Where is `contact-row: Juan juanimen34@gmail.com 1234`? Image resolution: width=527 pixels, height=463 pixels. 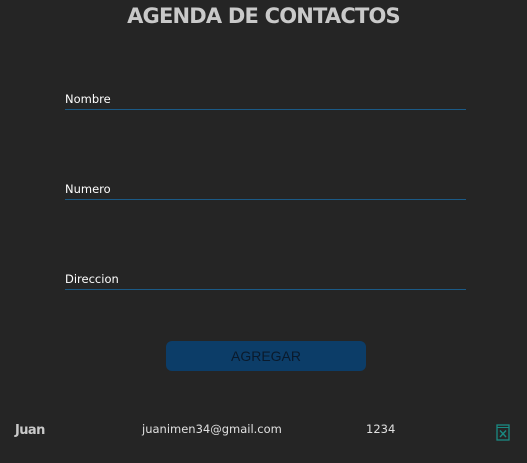
contact-row: Juan juanimen34@gmail.com 1234 is located at coordinates (263, 431).